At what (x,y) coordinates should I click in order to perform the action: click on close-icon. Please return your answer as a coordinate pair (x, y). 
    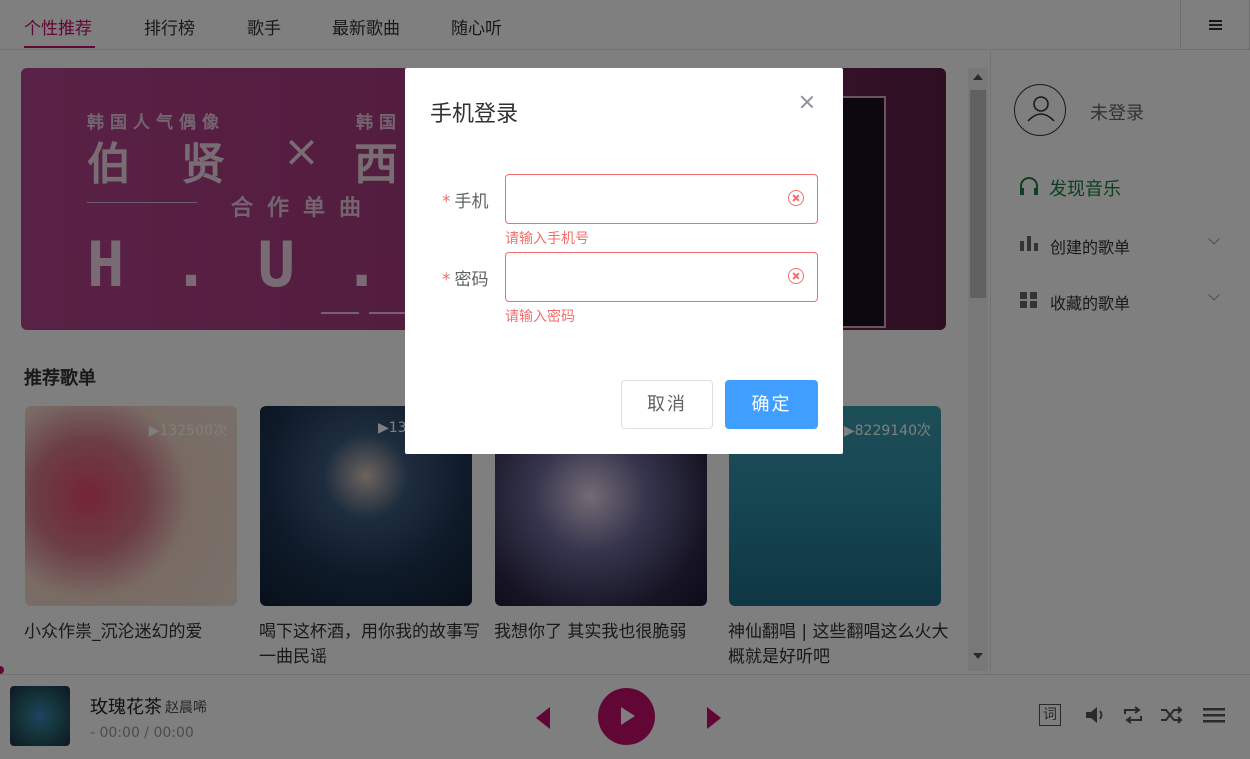
    Looking at the image, I should click on (807, 102).